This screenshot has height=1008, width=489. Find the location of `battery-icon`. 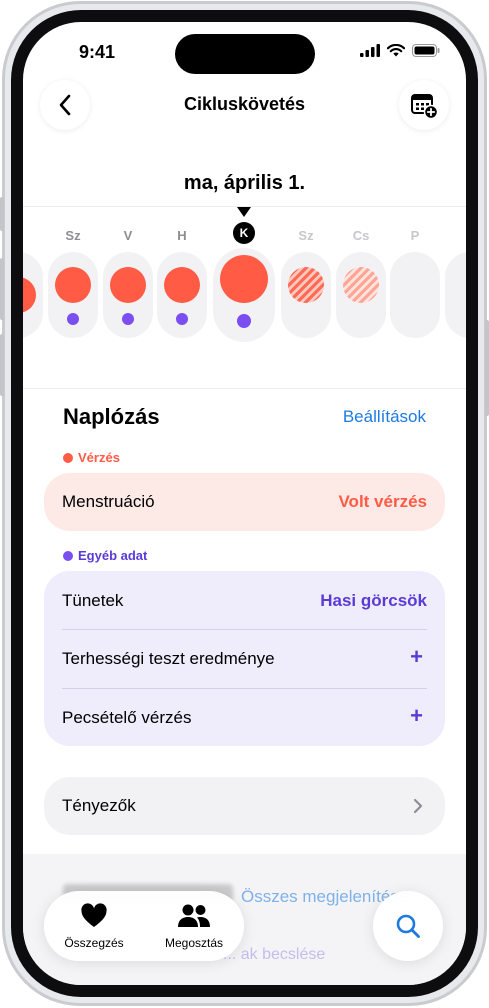

battery-icon is located at coordinates (426, 50).